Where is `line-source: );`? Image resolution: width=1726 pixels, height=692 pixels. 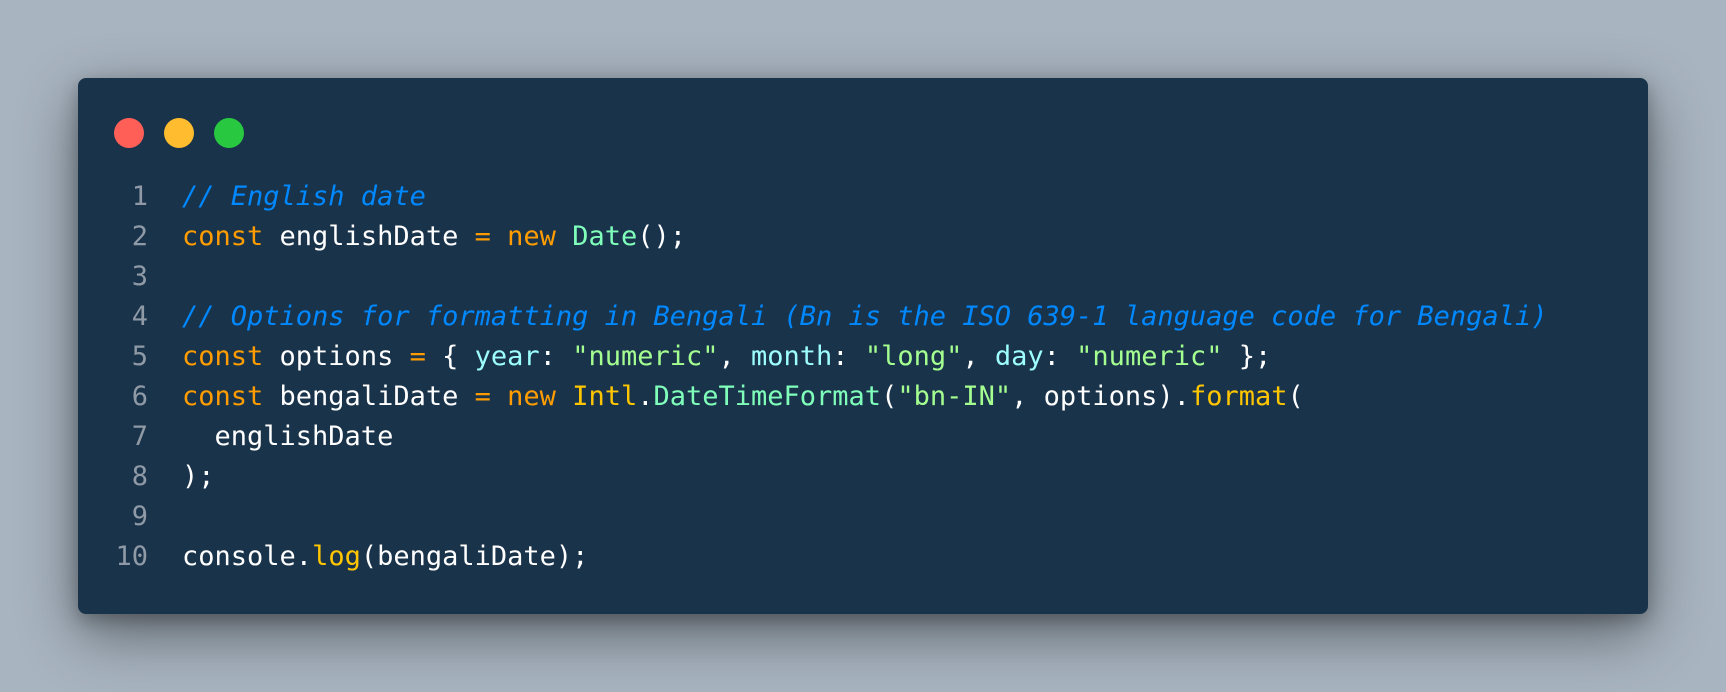 line-source: ); is located at coordinates (198, 477).